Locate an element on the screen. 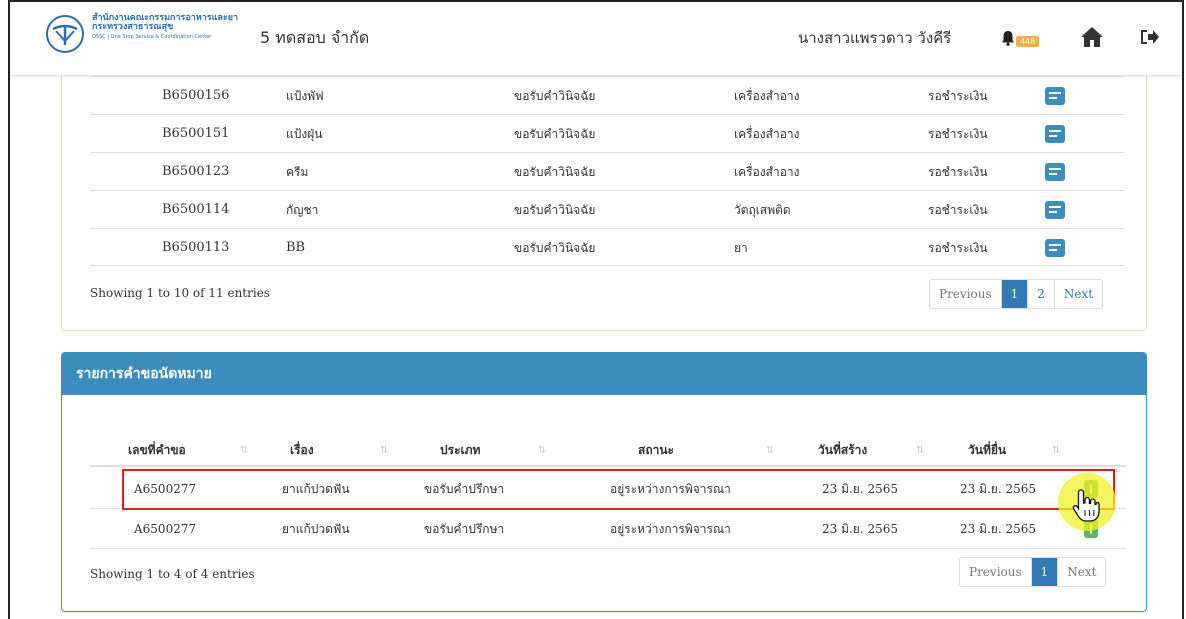 Image resolution: width=1186 pixels, height=619 pixels. pagination: Previous 1 Next is located at coordinates (1033, 572).